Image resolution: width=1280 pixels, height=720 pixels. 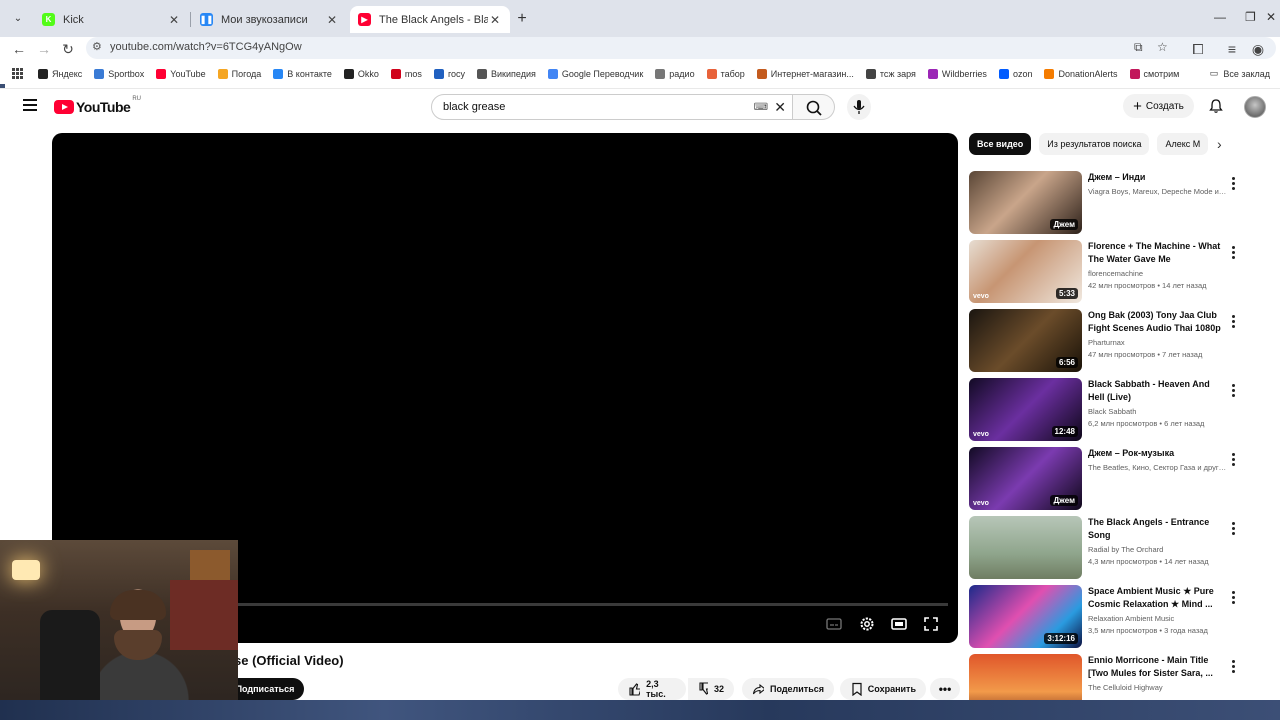 What do you see at coordinates (1162, 47) in the screenshot?
I see `bookmark-star-icon: ☆` at bounding box center [1162, 47].